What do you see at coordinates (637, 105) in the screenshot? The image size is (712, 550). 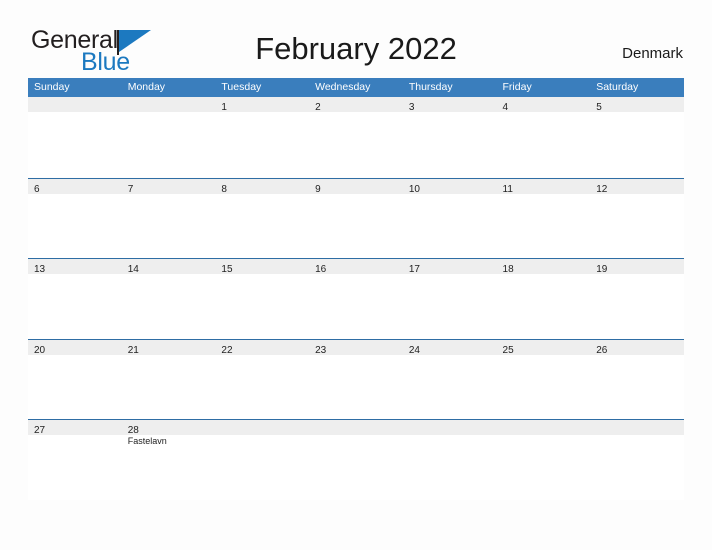 I see `day-cell-5: 5` at bounding box center [637, 105].